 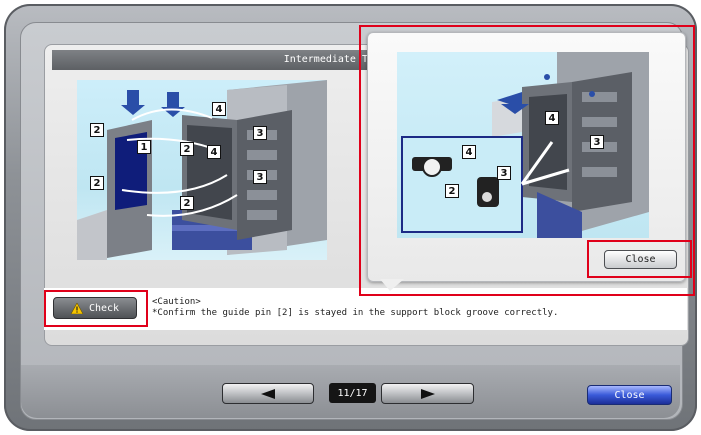 What do you see at coordinates (629, 395) in the screenshot?
I see `close-button: Close` at bounding box center [629, 395].